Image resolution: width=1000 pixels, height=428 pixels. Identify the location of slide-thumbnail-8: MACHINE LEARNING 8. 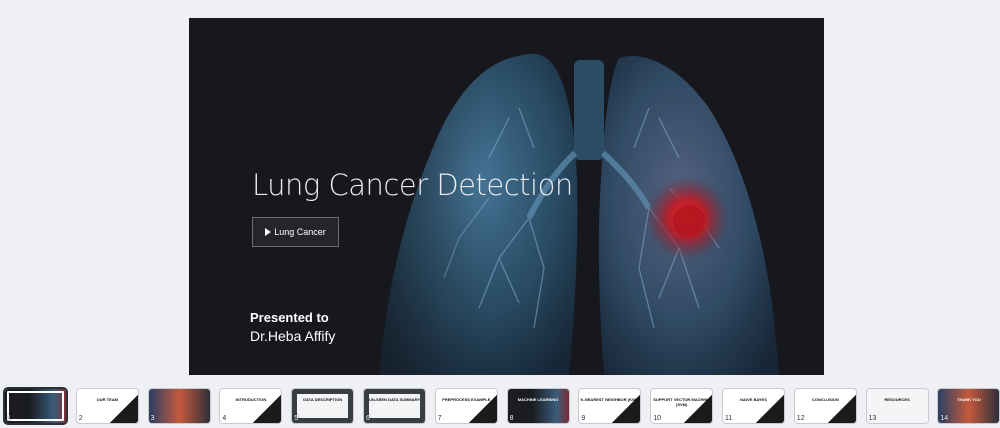
(538, 406).